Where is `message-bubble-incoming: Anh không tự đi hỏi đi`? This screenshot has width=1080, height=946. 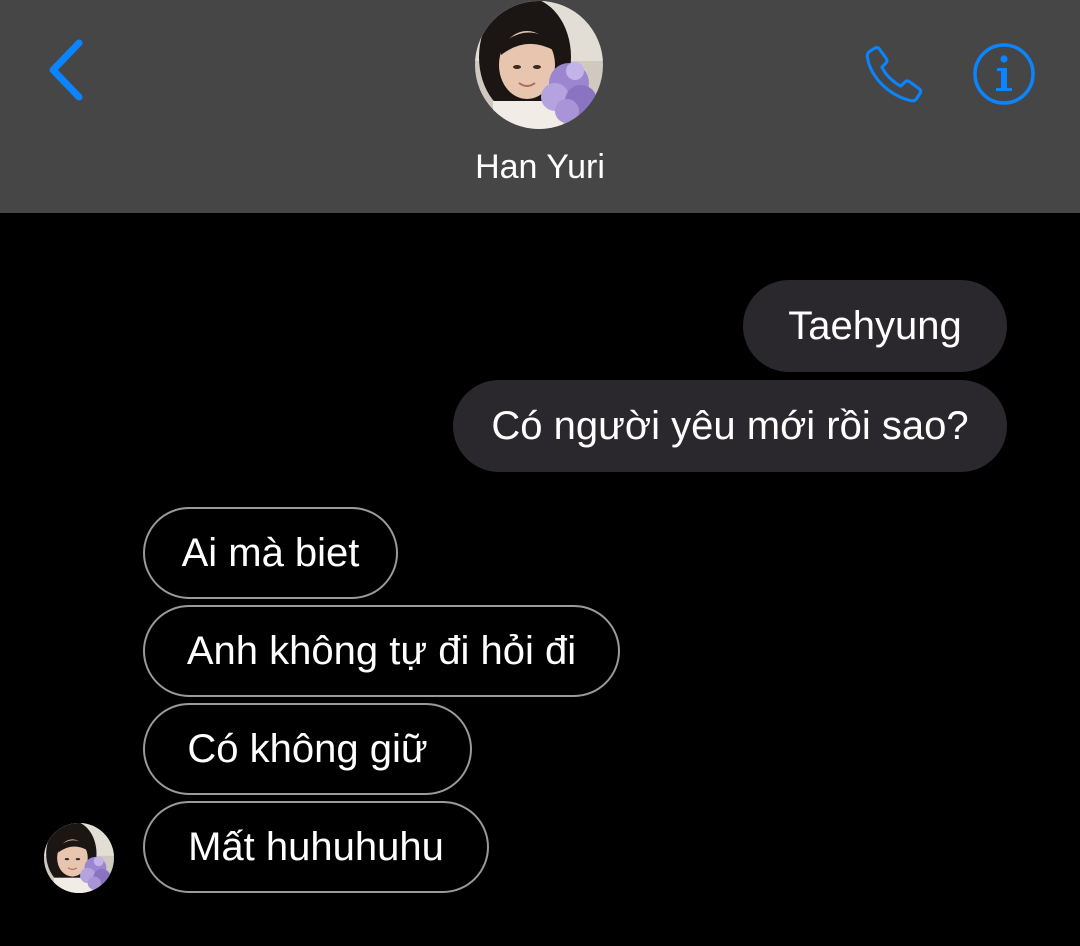
message-bubble-incoming: Anh không tự đi hỏi đi is located at coordinates (381, 651).